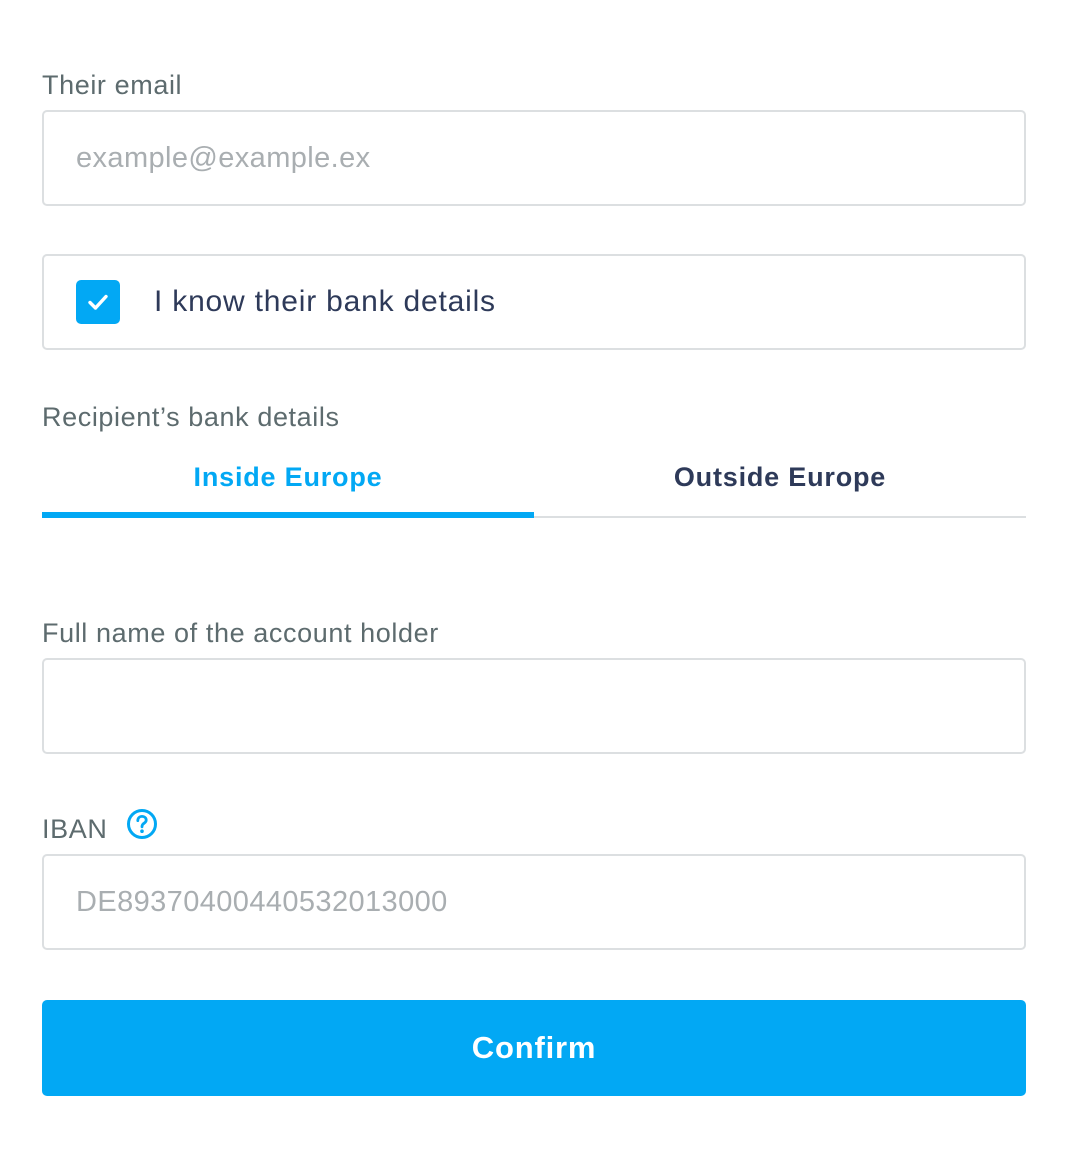 The height and width of the screenshot is (1154, 1068). Describe the element at coordinates (240, 633) in the screenshot. I see `account-holder-label: Full name of the account holder` at that location.